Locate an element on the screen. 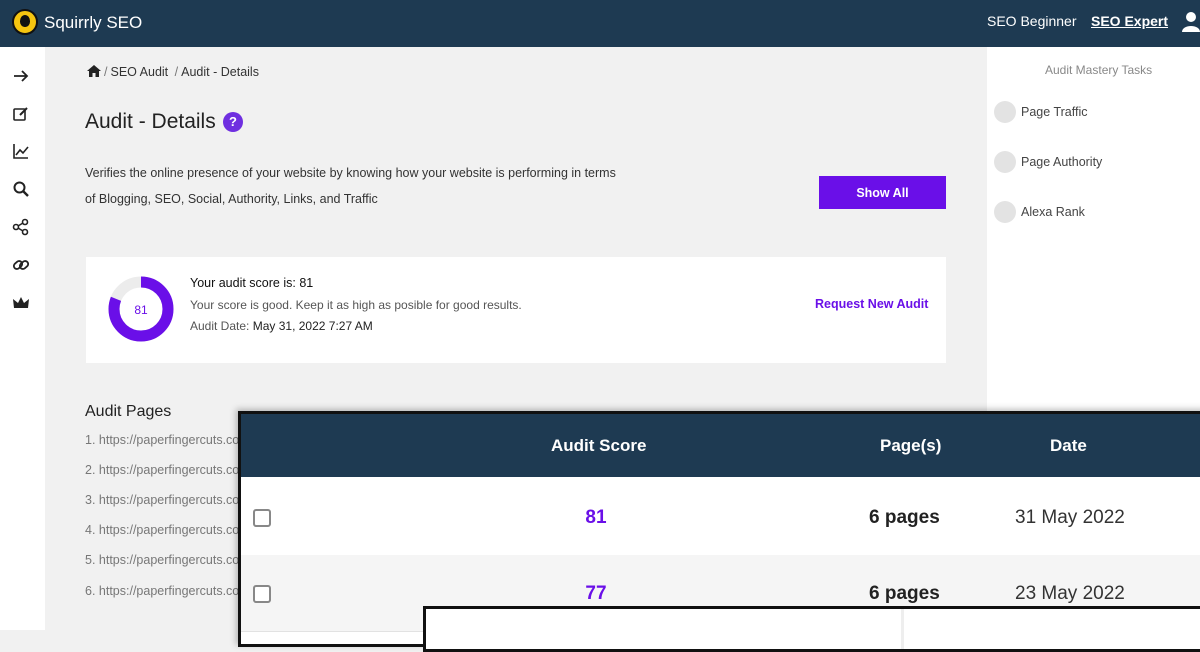 The image size is (1200, 652). score-heading-value: 81 is located at coordinates (306, 283).